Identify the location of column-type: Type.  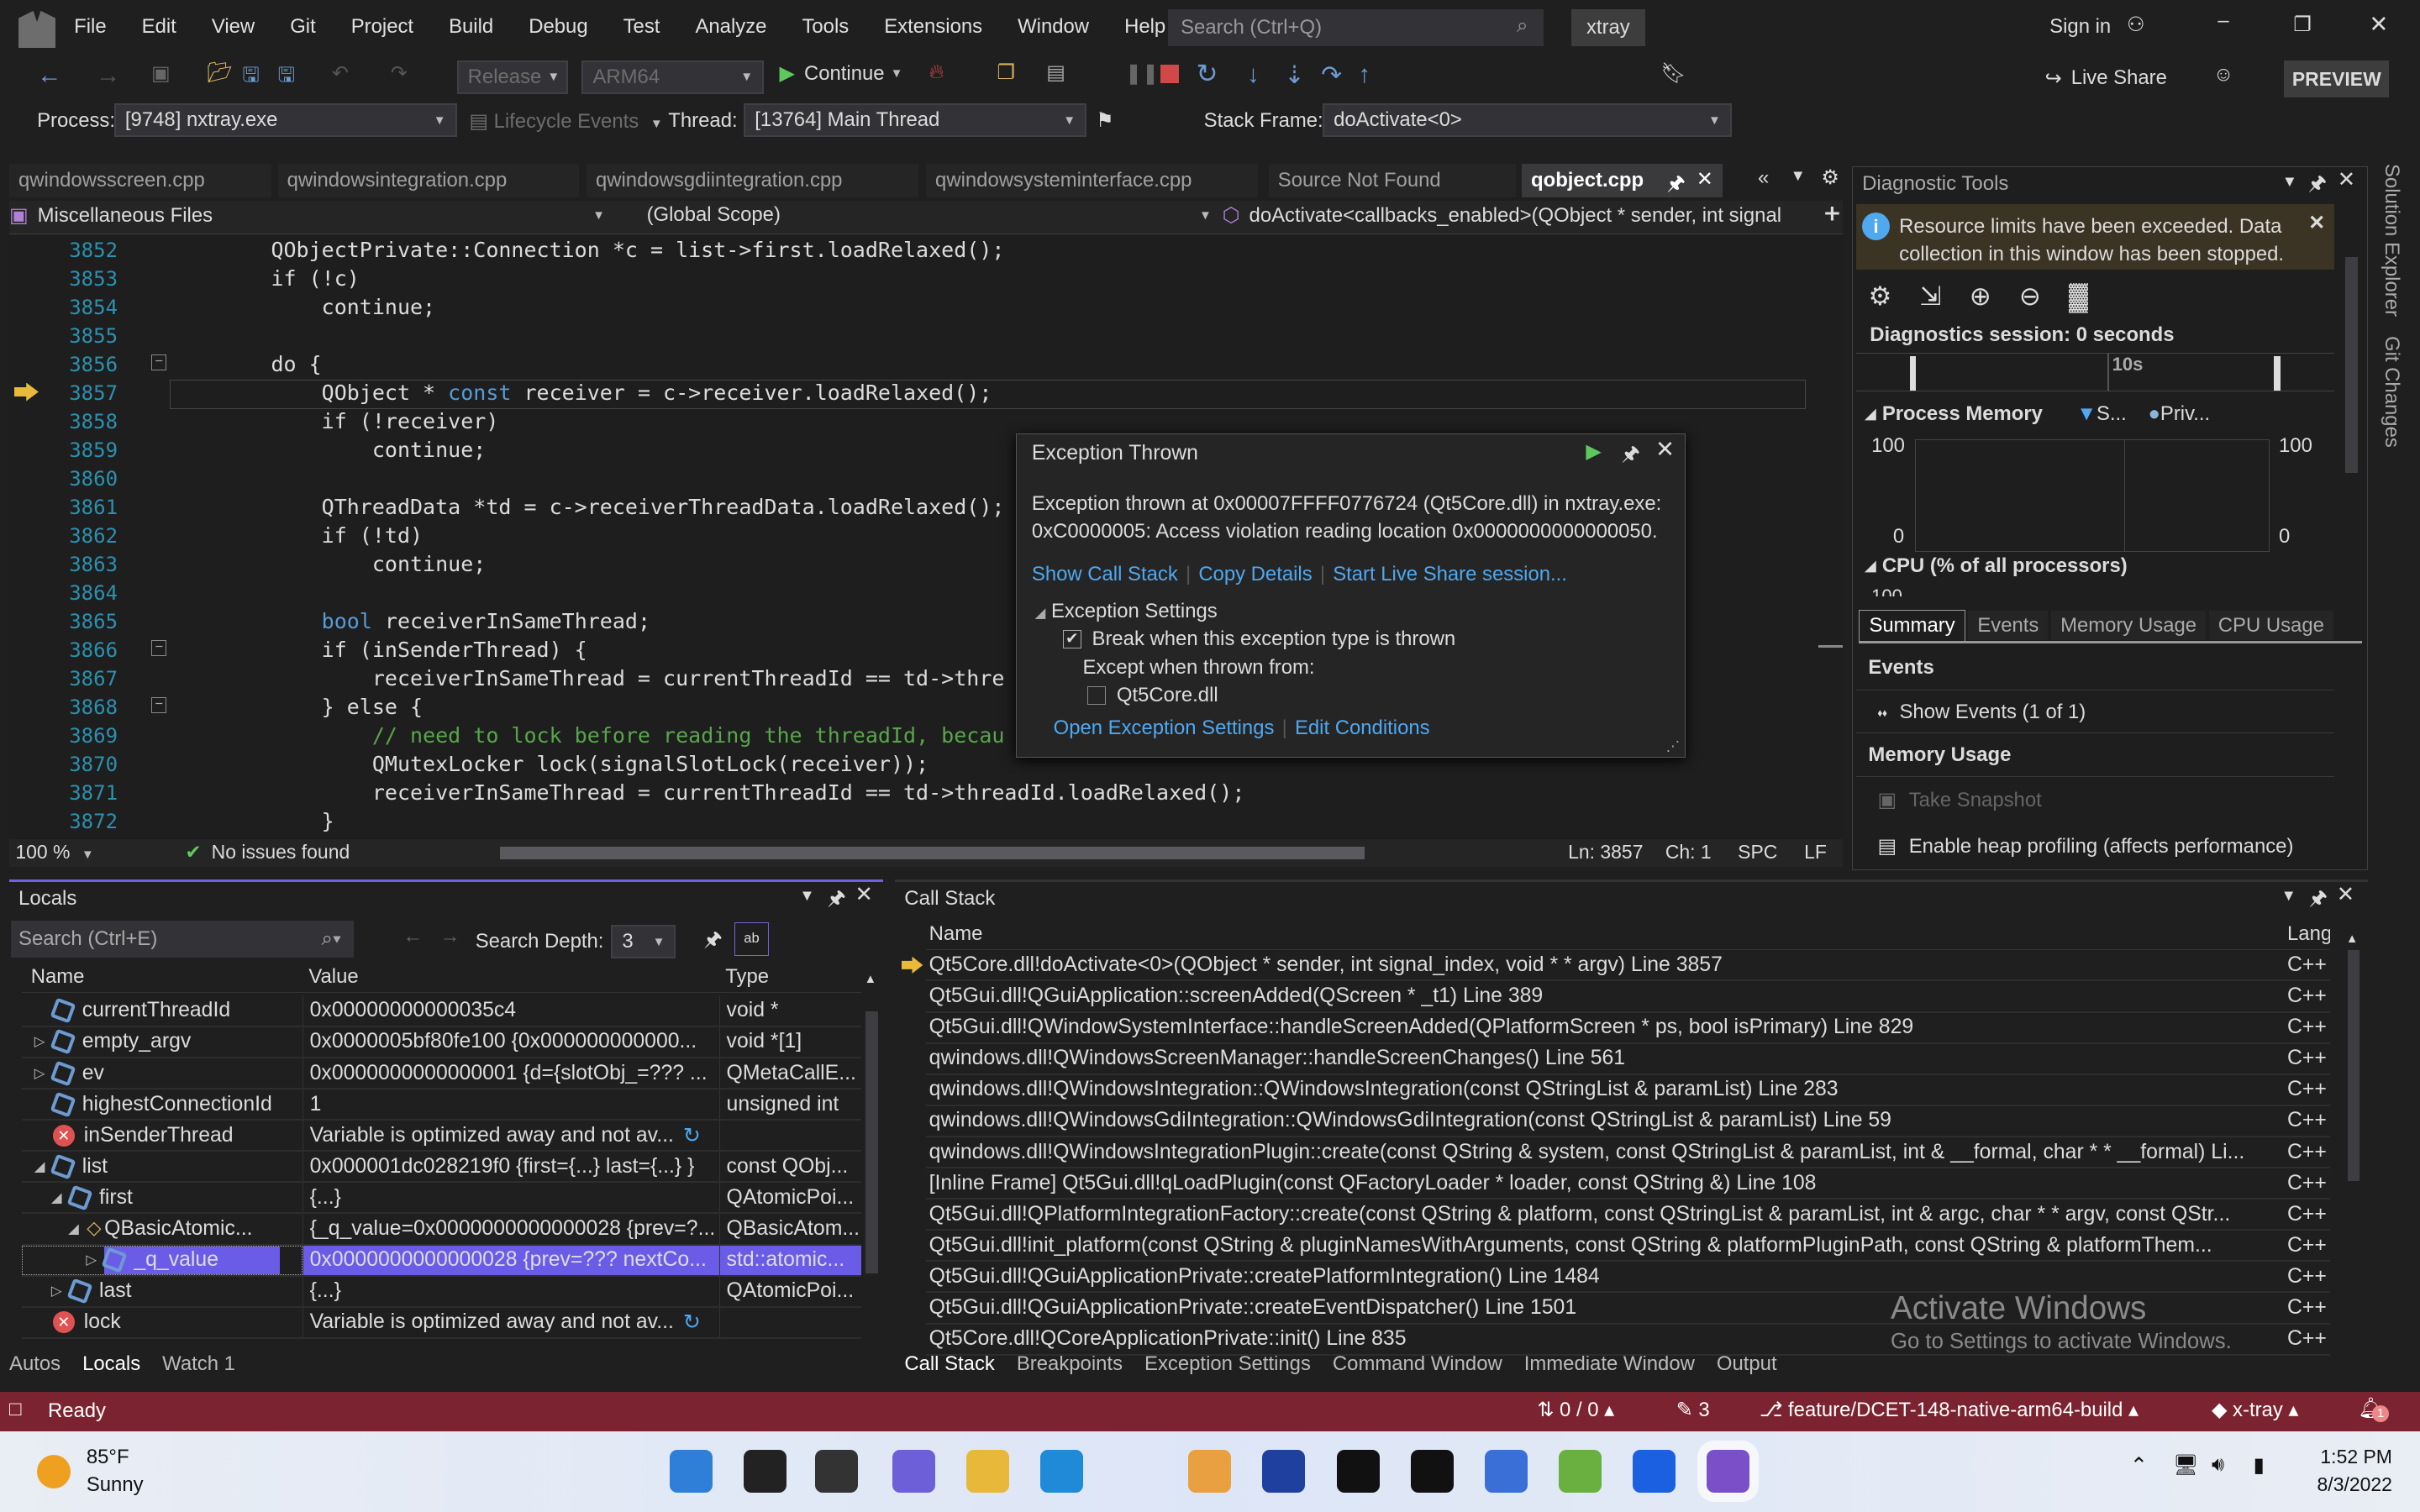
(744, 977).